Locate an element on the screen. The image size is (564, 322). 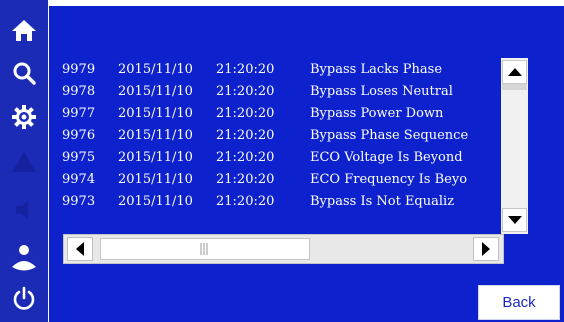
scroll-right-button is located at coordinates (486, 249).